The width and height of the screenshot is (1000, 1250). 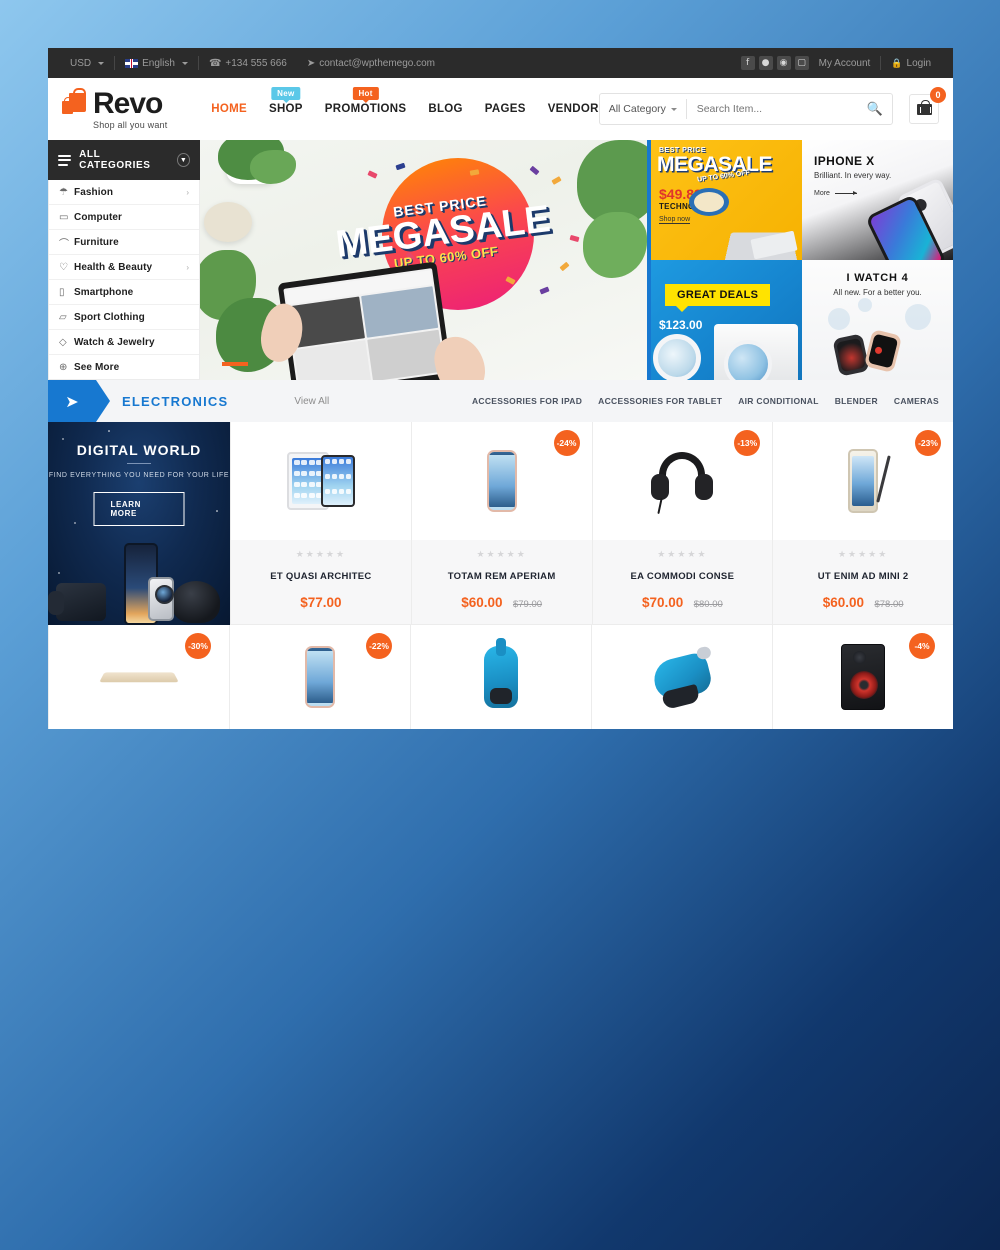 I want to click on login-link: 🔒 Login, so click(x=911, y=63).